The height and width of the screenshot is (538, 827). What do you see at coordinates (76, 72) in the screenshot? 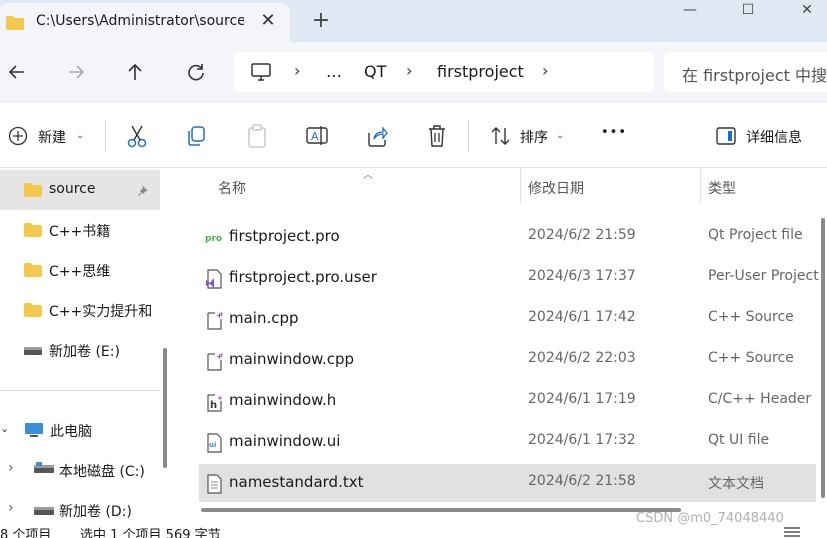
I see `forward-icon` at bounding box center [76, 72].